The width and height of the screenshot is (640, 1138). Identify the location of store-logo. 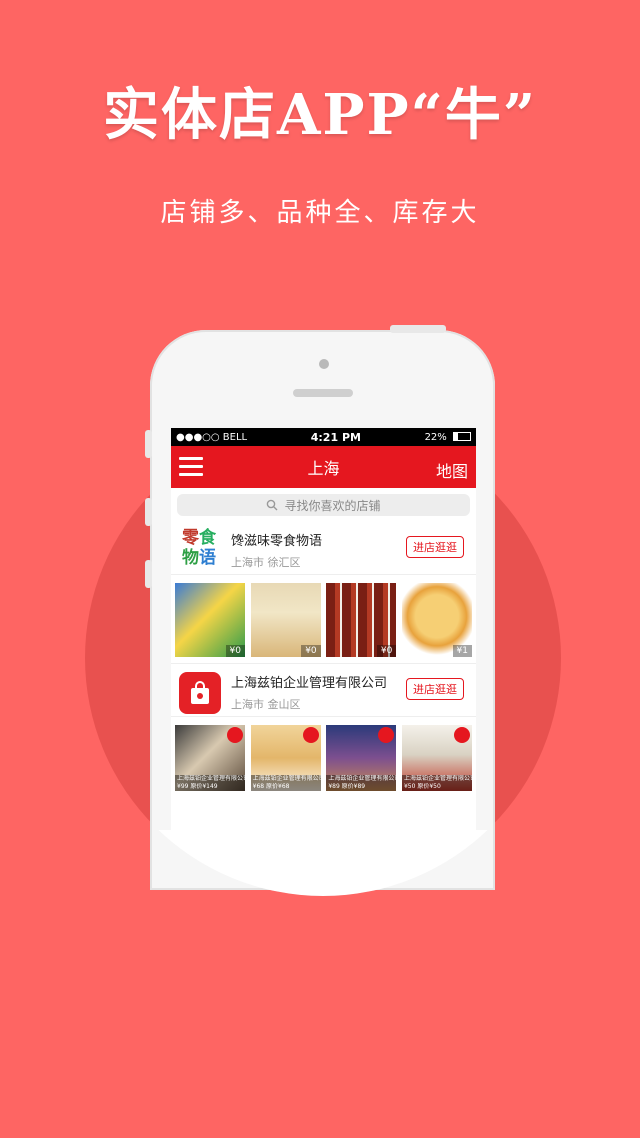
(200, 693).